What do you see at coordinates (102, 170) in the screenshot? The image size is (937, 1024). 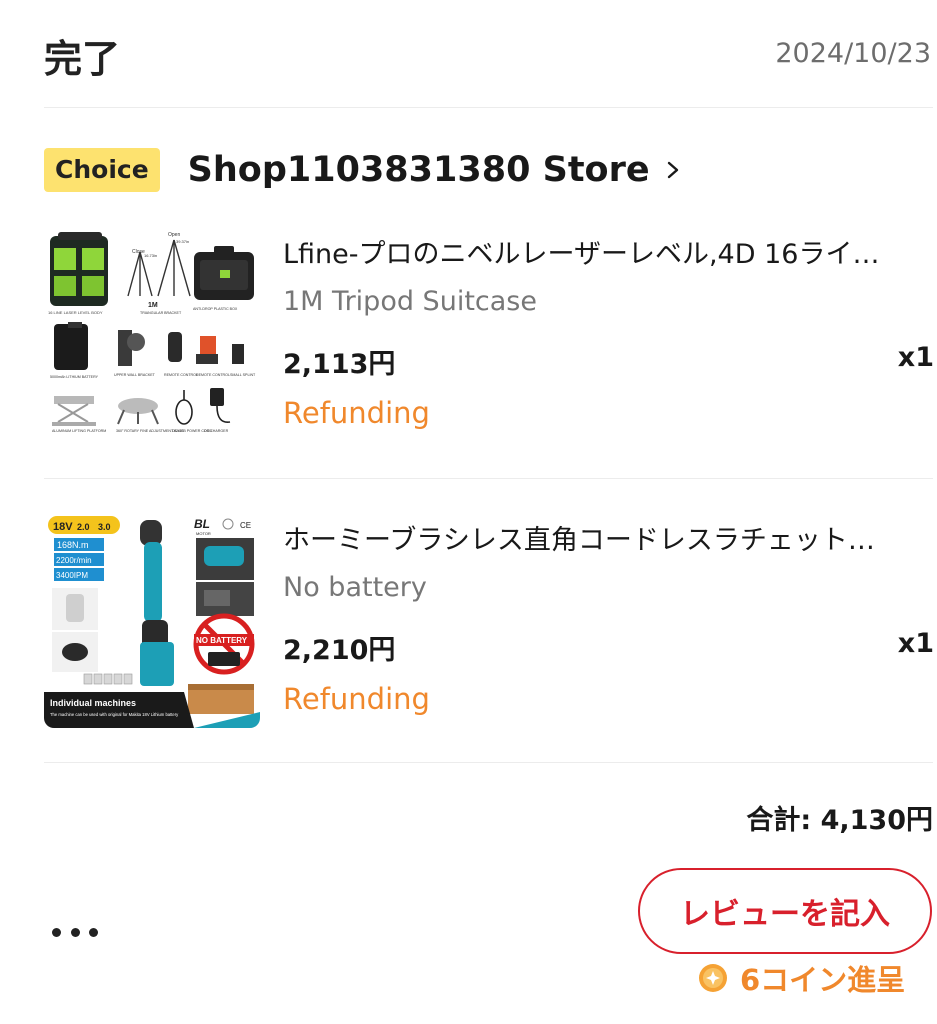 I see `choice-badge: Choice` at bounding box center [102, 170].